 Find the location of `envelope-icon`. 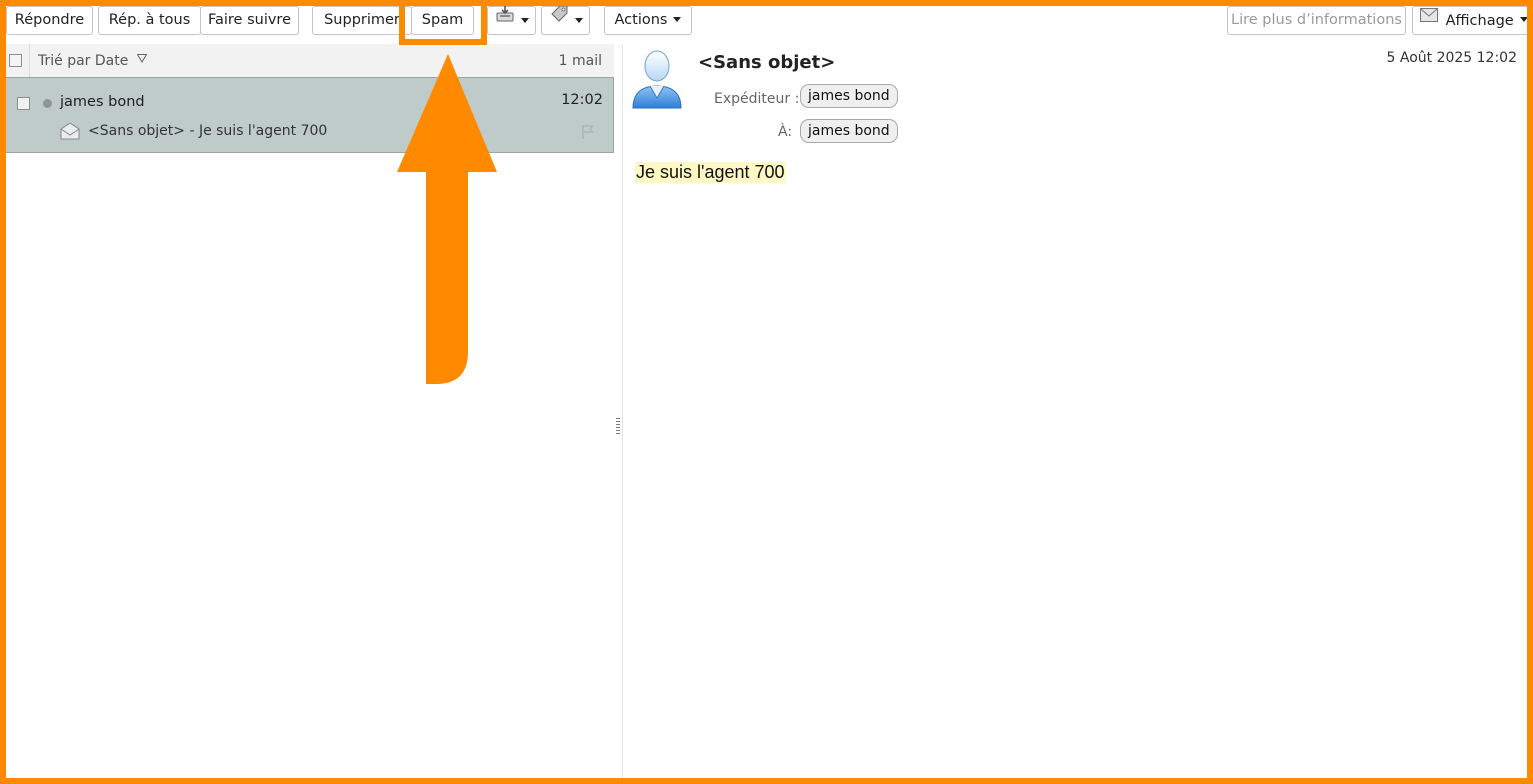

envelope-icon is located at coordinates (1429, 18).